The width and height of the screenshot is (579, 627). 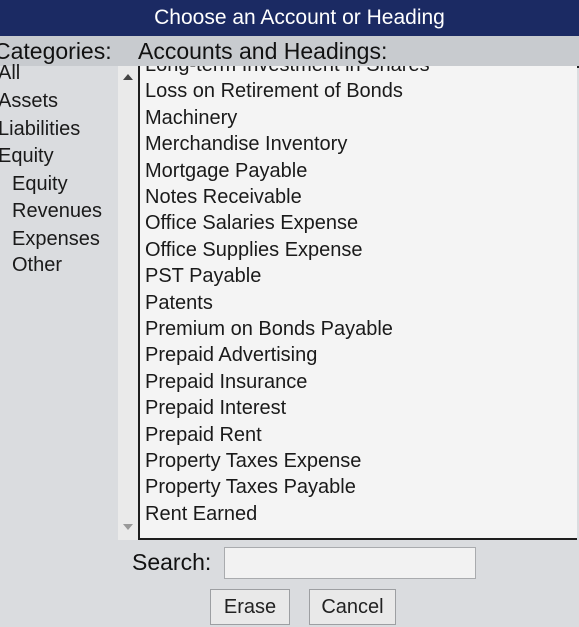 I want to click on account-item: Prepaid Rent, so click(x=203, y=435).